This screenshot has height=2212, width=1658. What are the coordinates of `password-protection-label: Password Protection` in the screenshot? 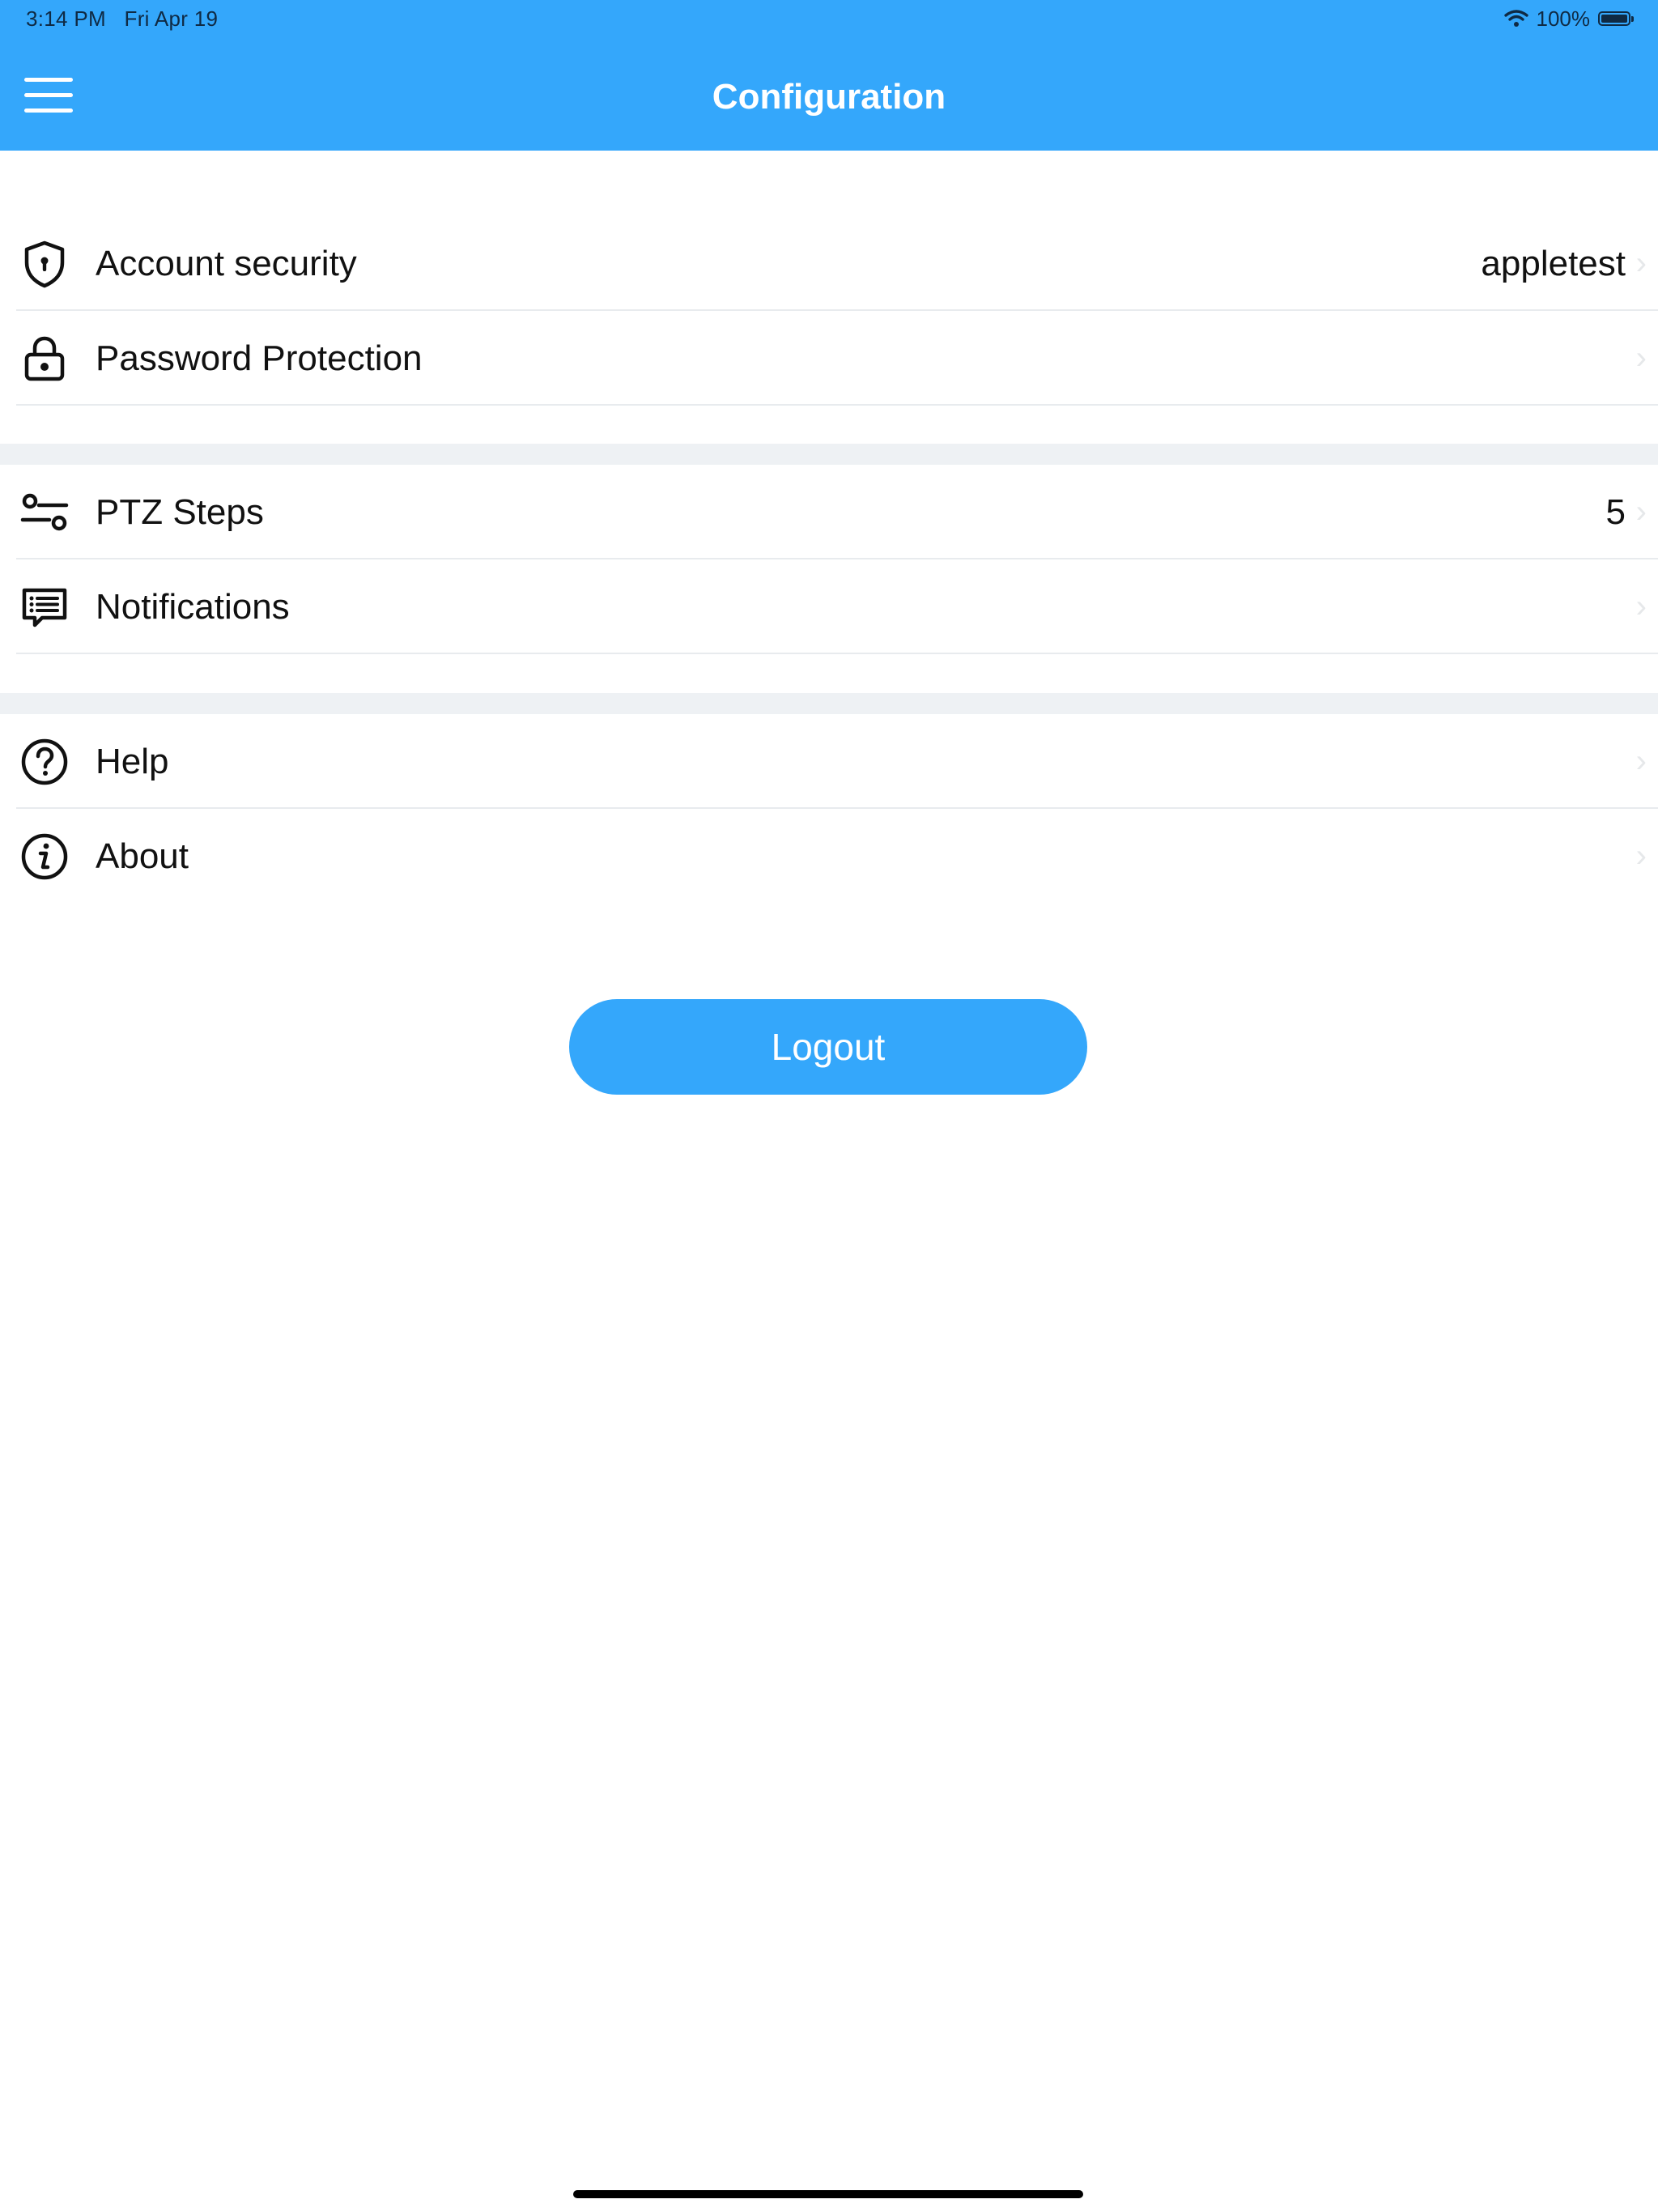 It's located at (259, 358).